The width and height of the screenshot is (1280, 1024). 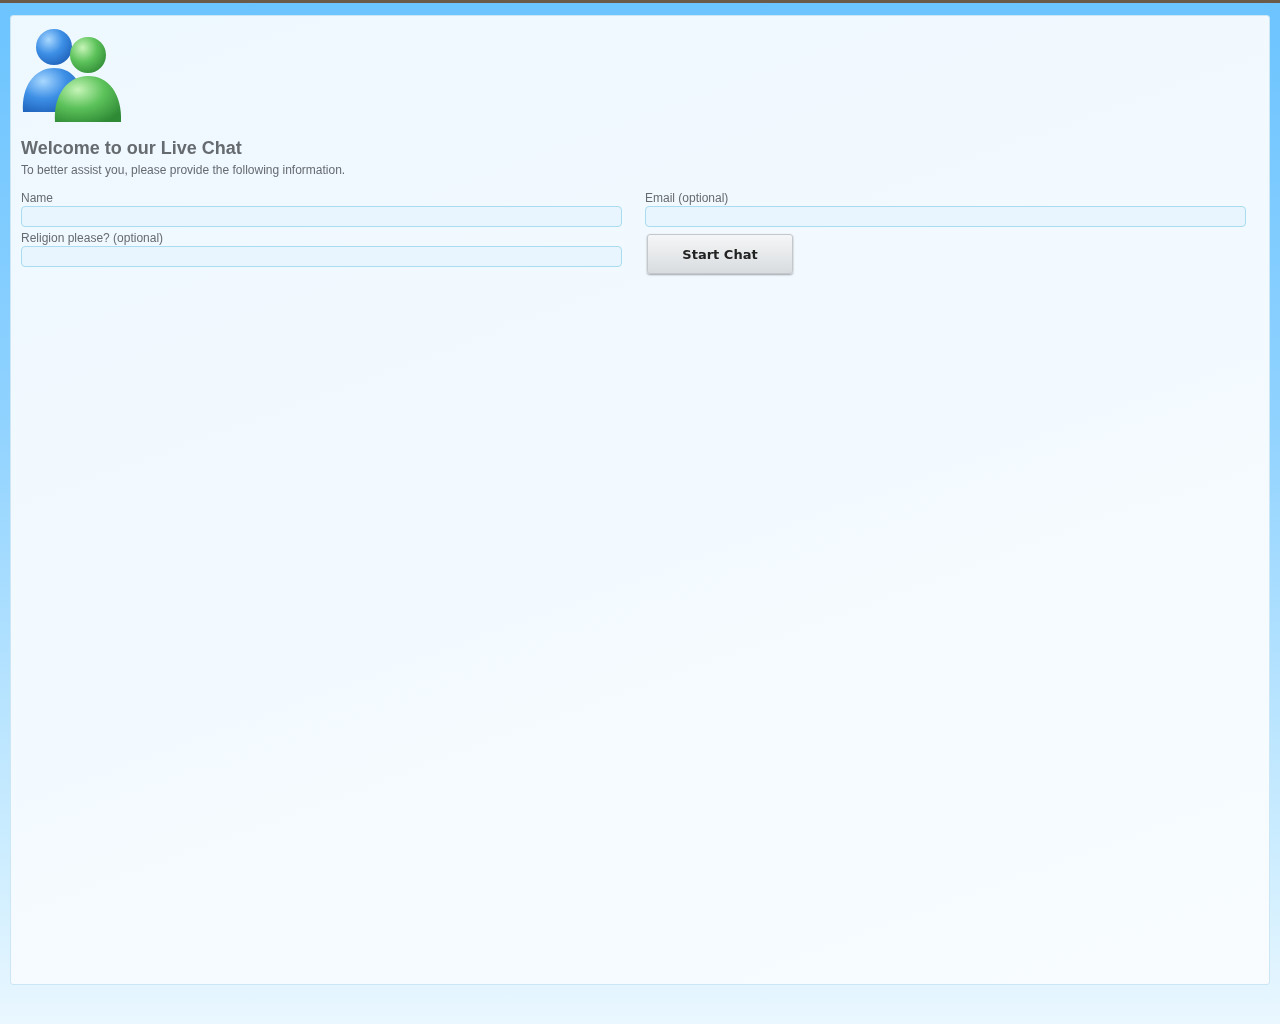 I want to click on field-label: Religion please? (optional), so click(x=93, y=238).